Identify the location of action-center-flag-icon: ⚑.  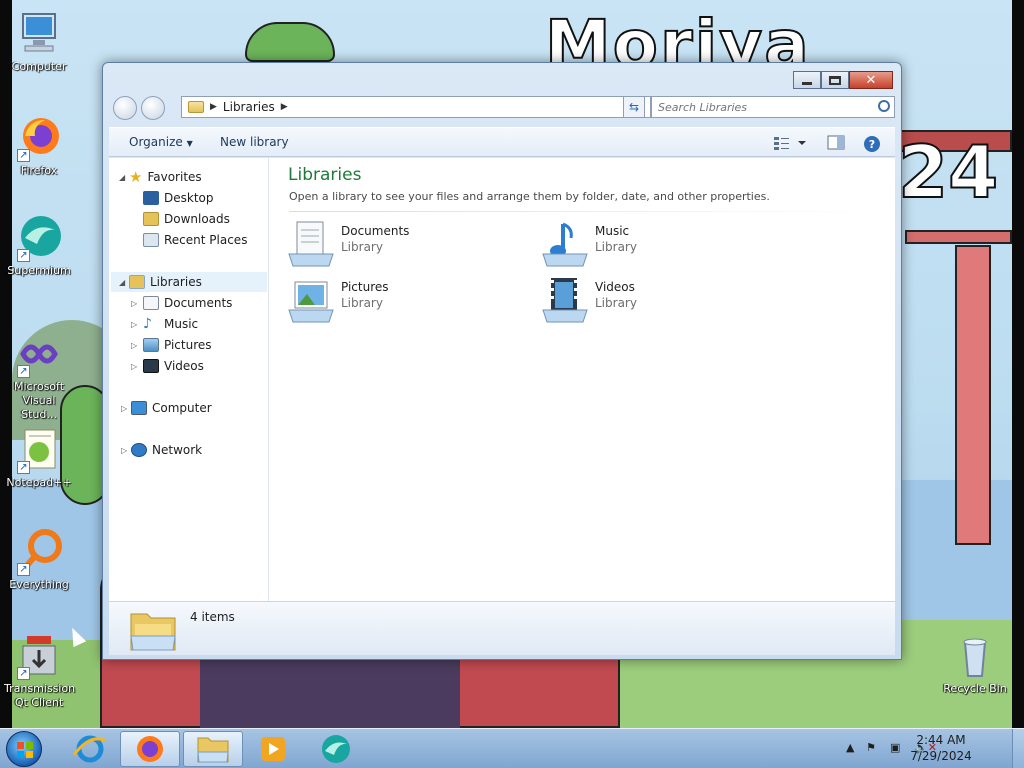
(871, 747).